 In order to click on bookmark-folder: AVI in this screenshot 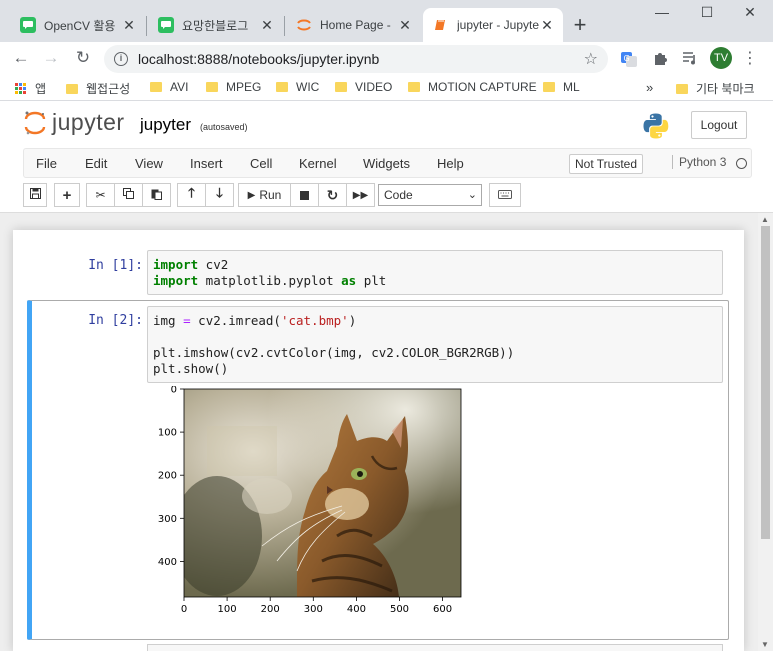, I will do `click(169, 87)`.